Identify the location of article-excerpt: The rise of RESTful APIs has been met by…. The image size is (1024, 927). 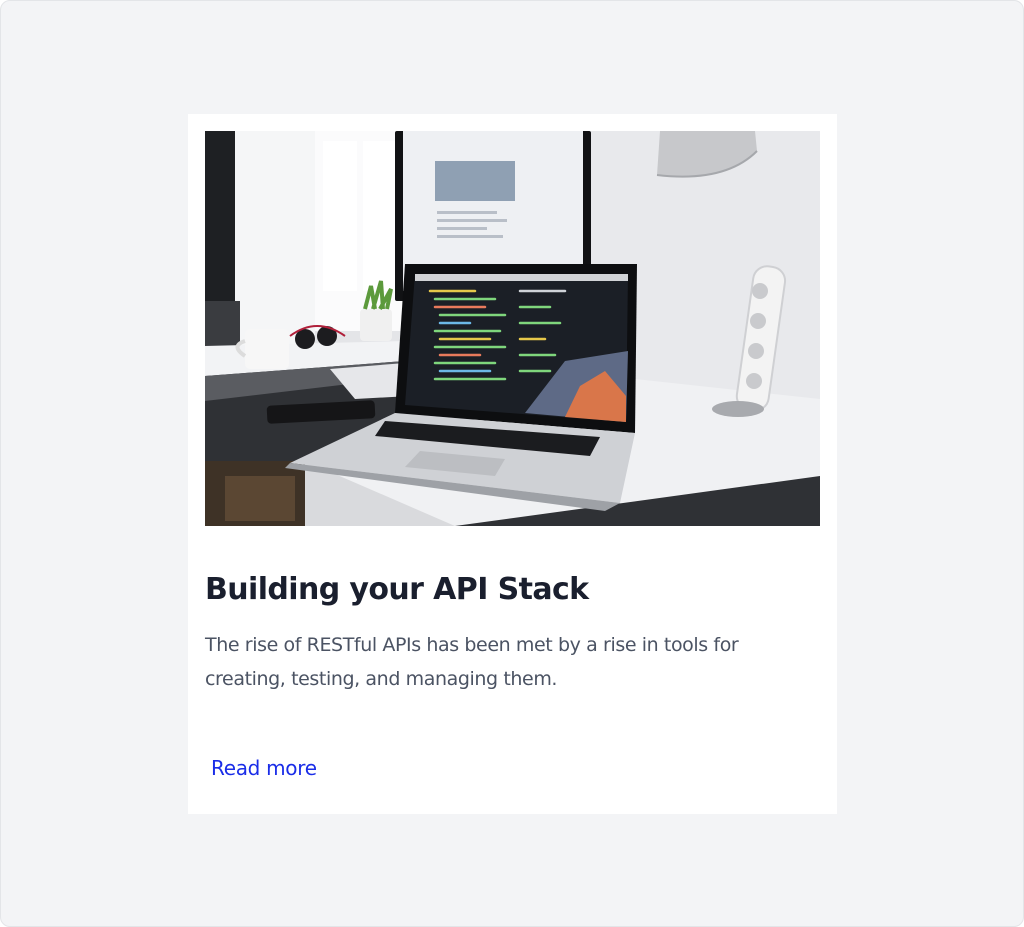
(472, 662).